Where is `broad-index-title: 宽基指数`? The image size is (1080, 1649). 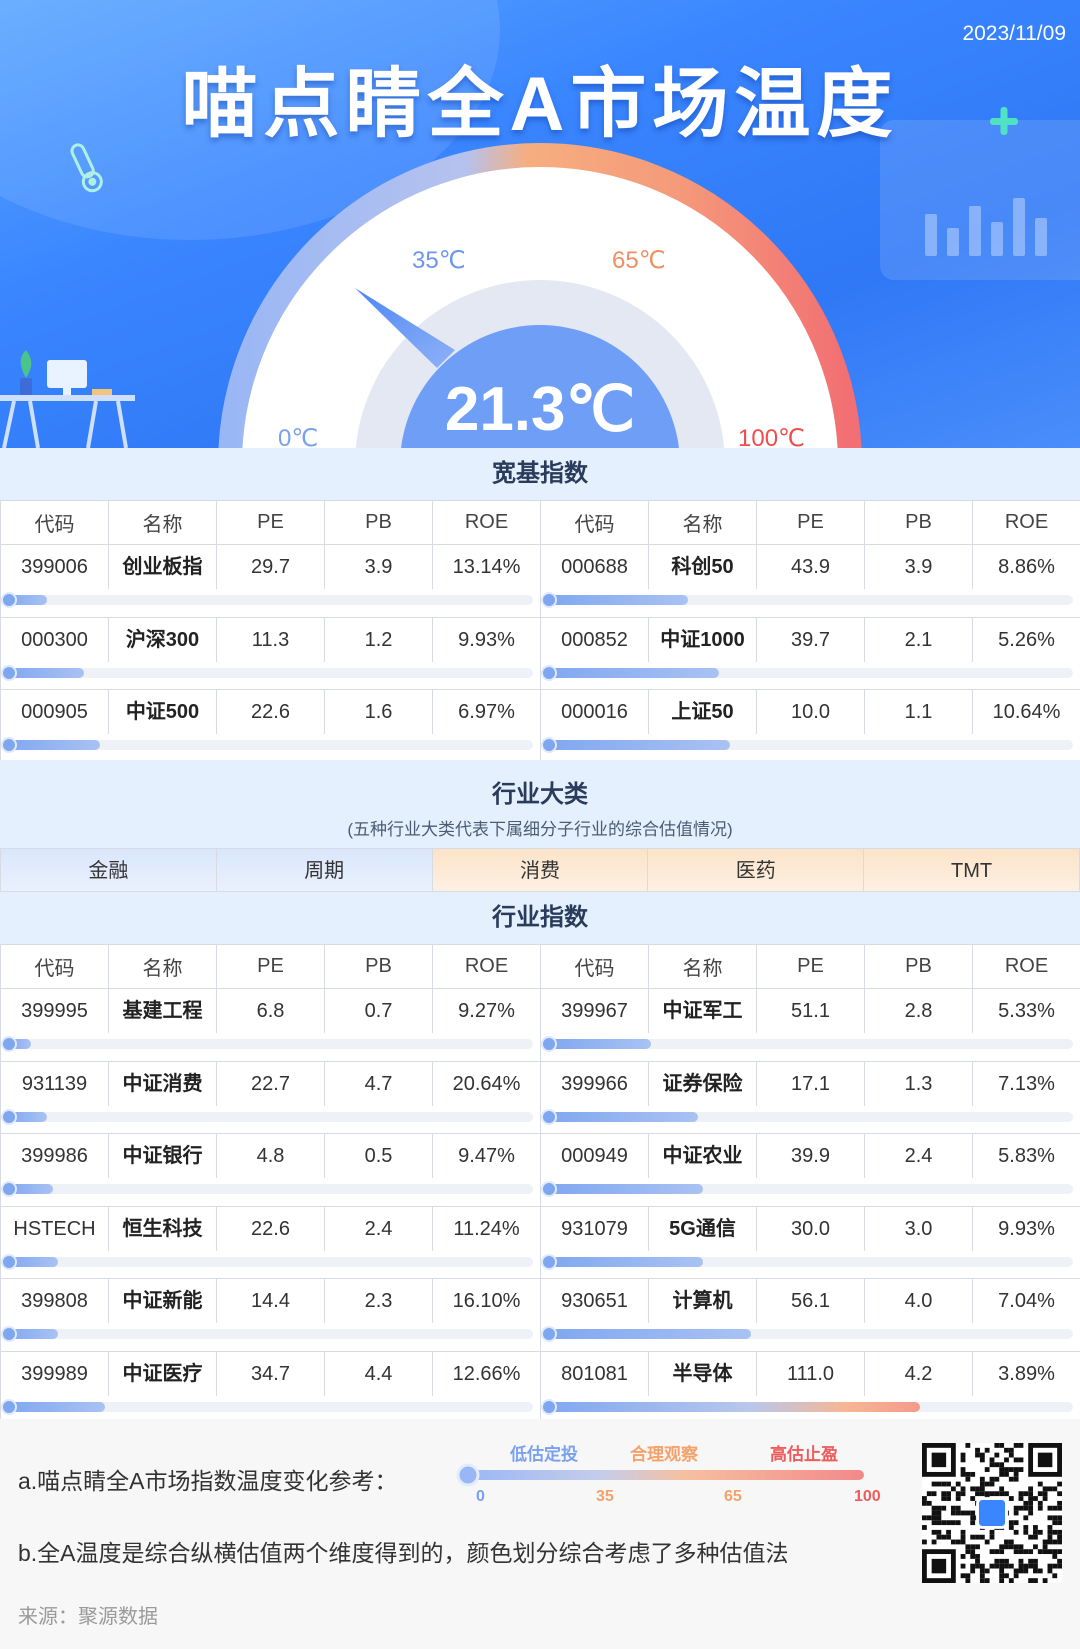 broad-index-title: 宽基指数 is located at coordinates (540, 473).